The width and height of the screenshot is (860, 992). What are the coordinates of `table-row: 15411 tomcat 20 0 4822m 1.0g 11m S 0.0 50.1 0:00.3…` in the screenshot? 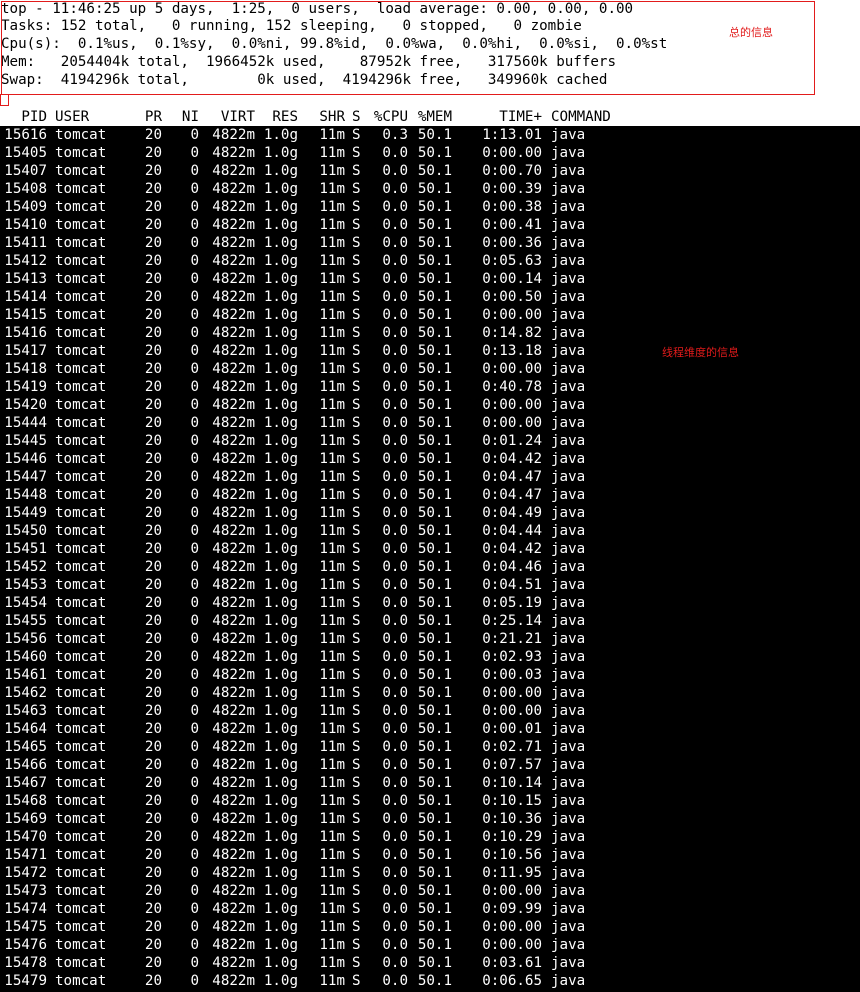 It's located at (430, 243).